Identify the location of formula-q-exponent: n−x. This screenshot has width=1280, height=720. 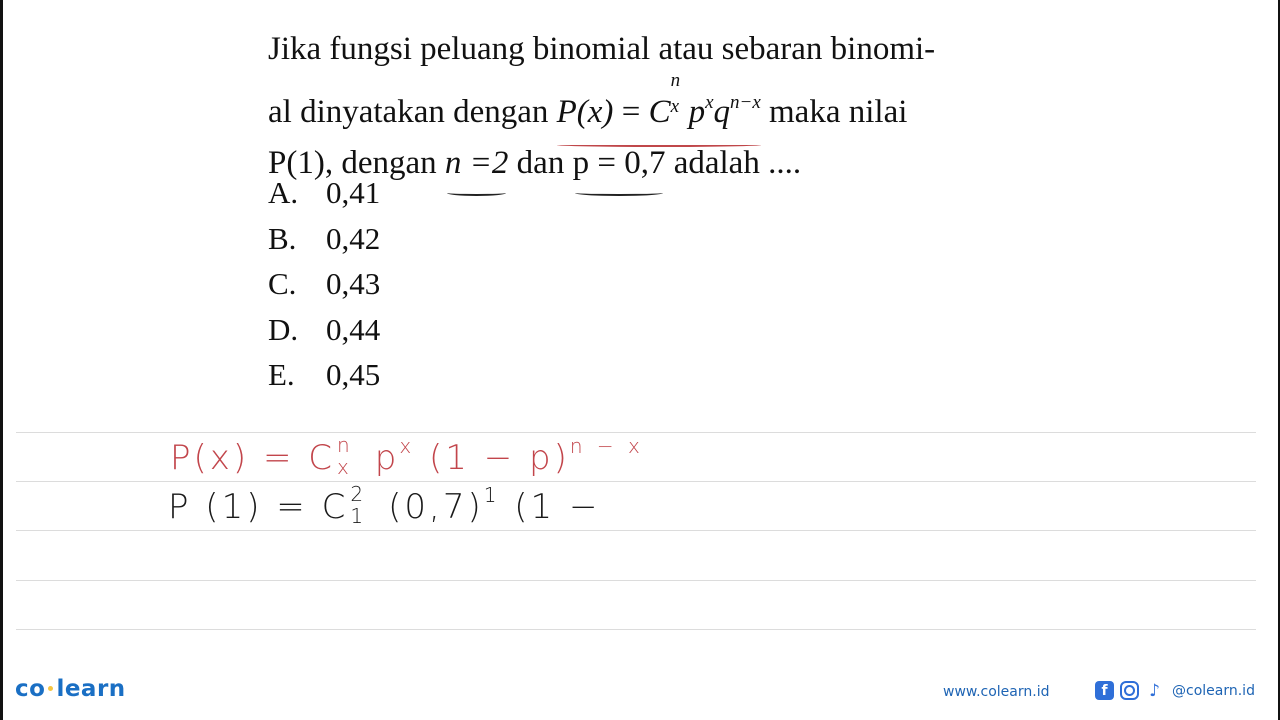
(745, 102).